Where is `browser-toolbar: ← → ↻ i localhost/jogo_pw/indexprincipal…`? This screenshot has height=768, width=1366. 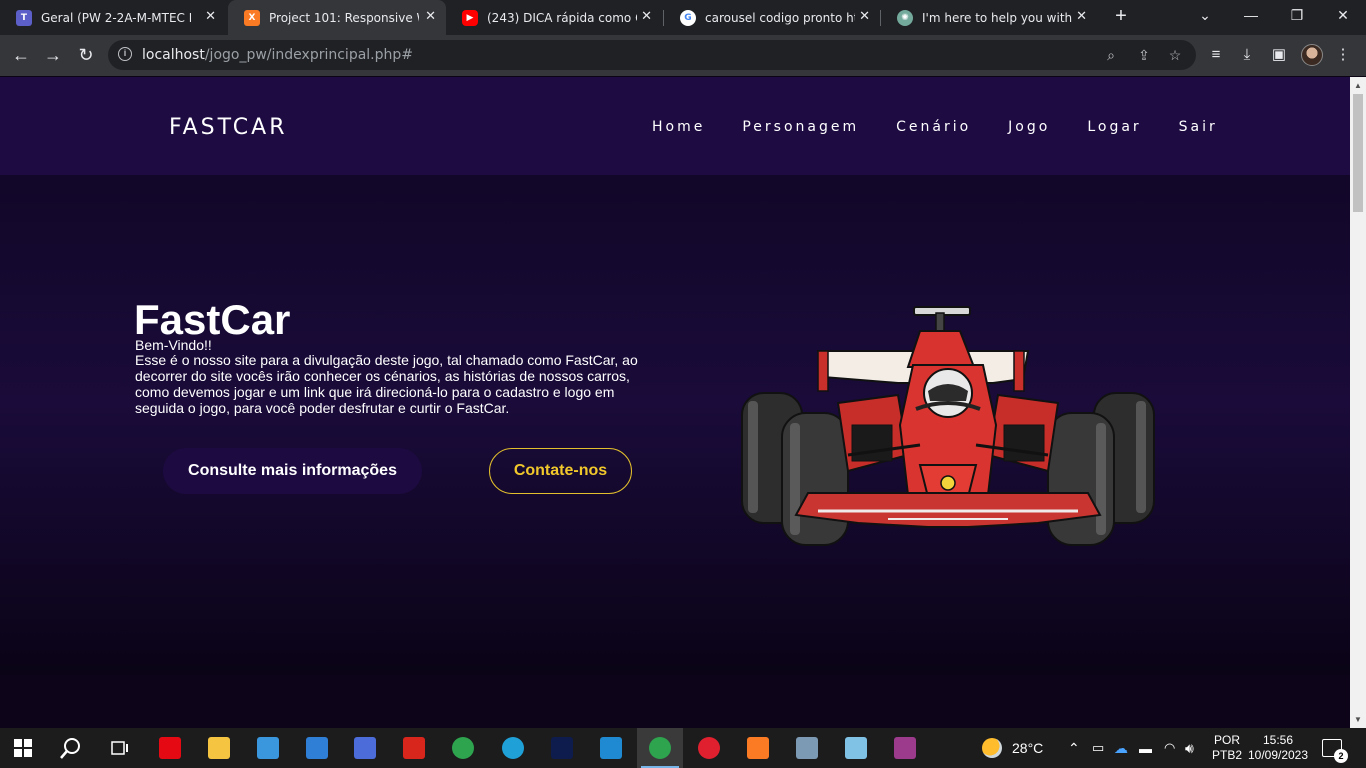 browser-toolbar: ← → ↻ i localhost/jogo_pw/indexprincipal… is located at coordinates (683, 55).